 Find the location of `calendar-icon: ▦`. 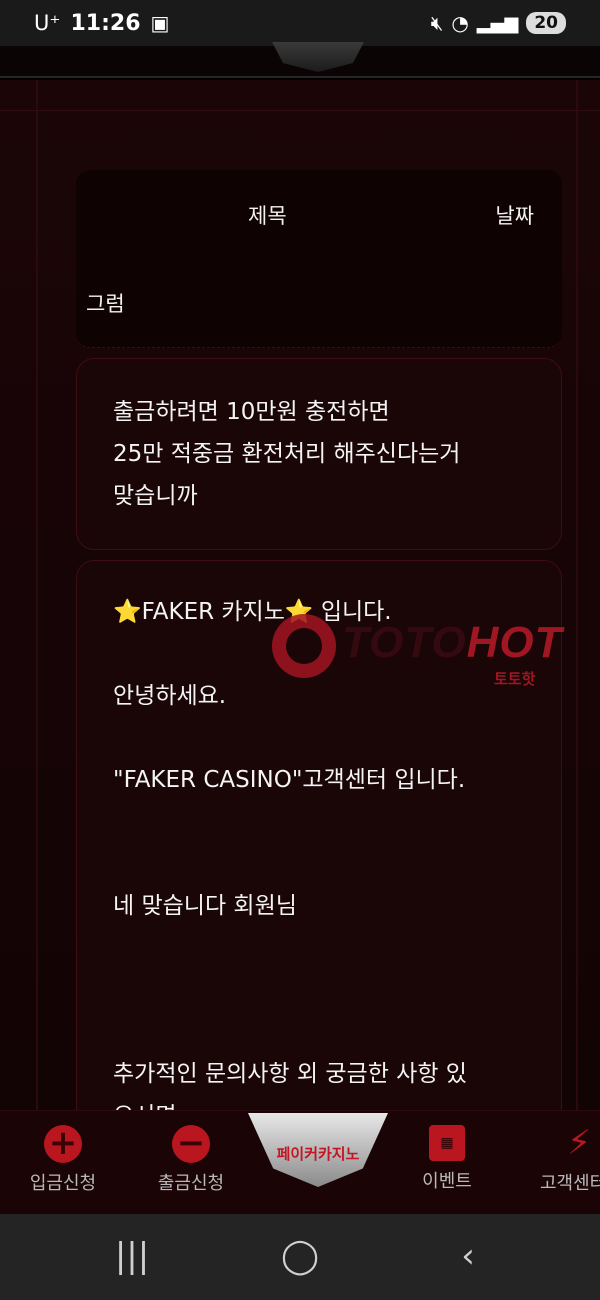

calendar-icon: ▦ is located at coordinates (447, 1143).